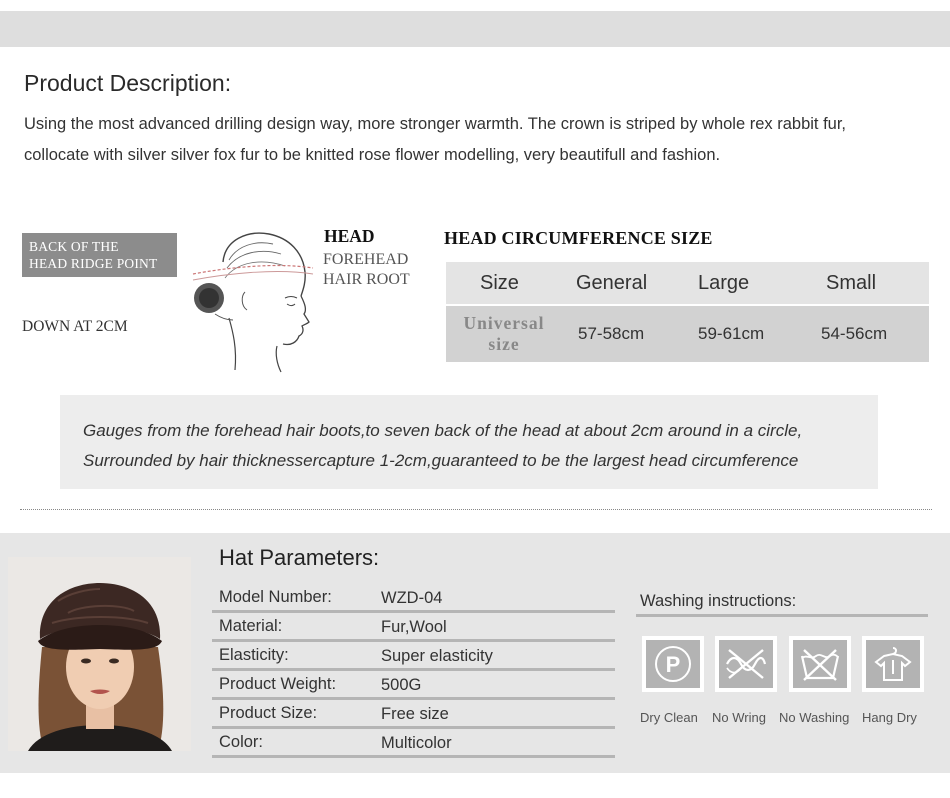 The width and height of the screenshot is (950, 798). Describe the element at coordinates (278, 684) in the screenshot. I see `param-key: Product Weight:` at that location.